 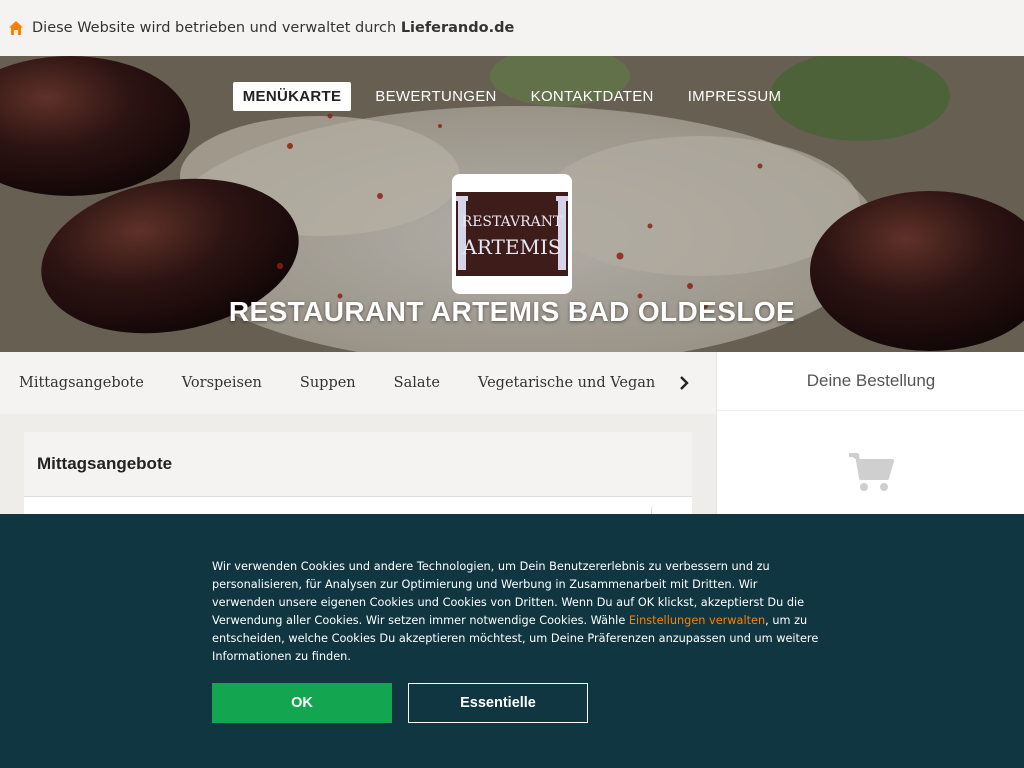 I want to click on essential-button: Essentielle, so click(x=498, y=703).